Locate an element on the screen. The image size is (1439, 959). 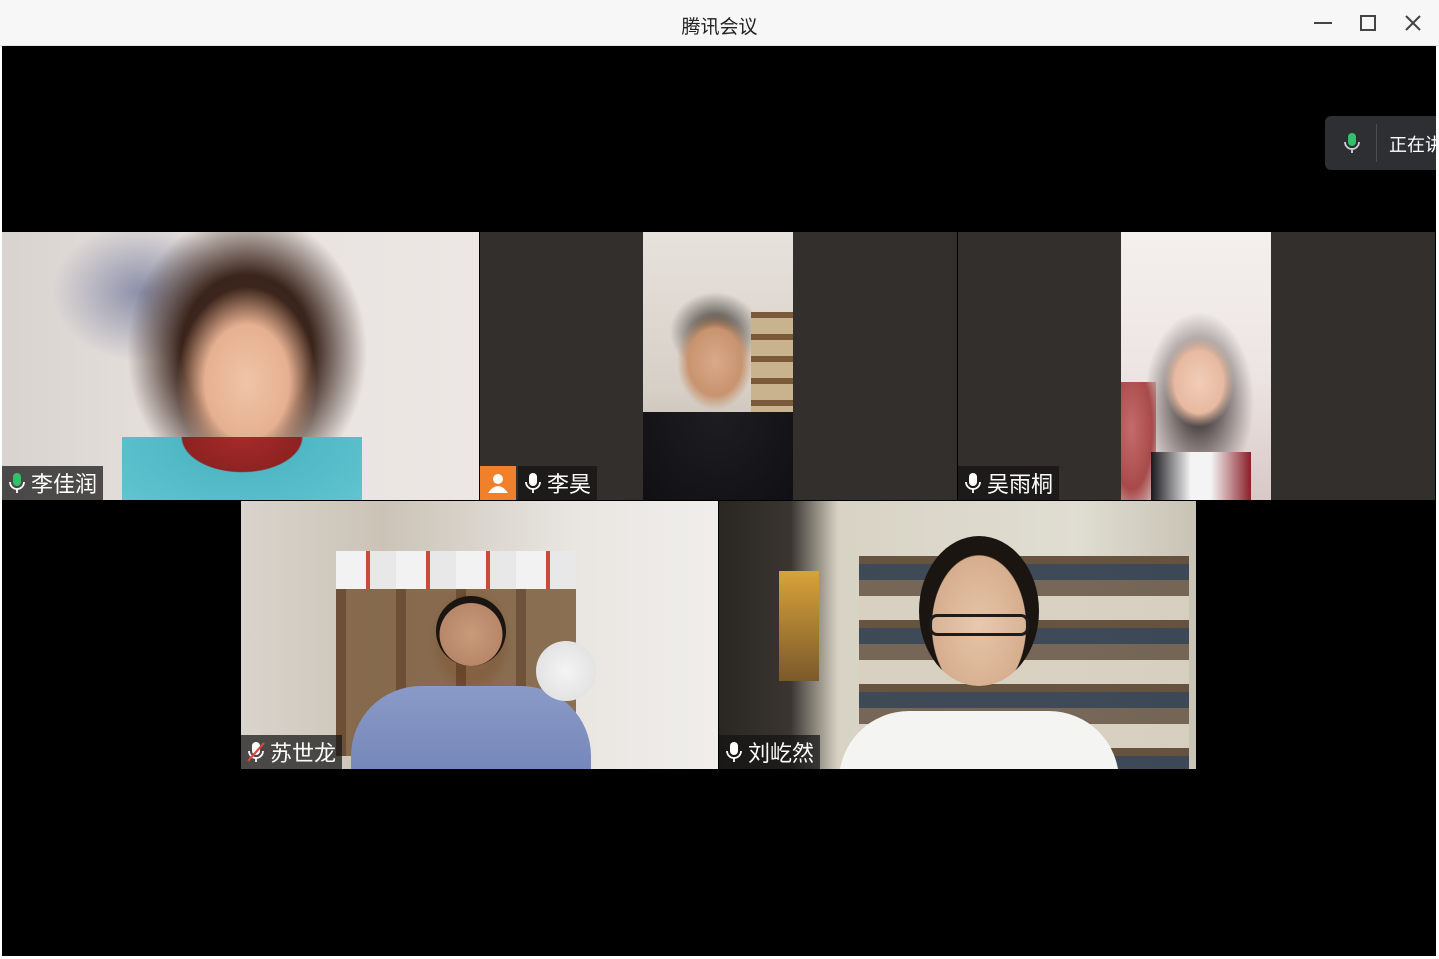
name-tag: 刘屹然 is located at coordinates (770, 752).